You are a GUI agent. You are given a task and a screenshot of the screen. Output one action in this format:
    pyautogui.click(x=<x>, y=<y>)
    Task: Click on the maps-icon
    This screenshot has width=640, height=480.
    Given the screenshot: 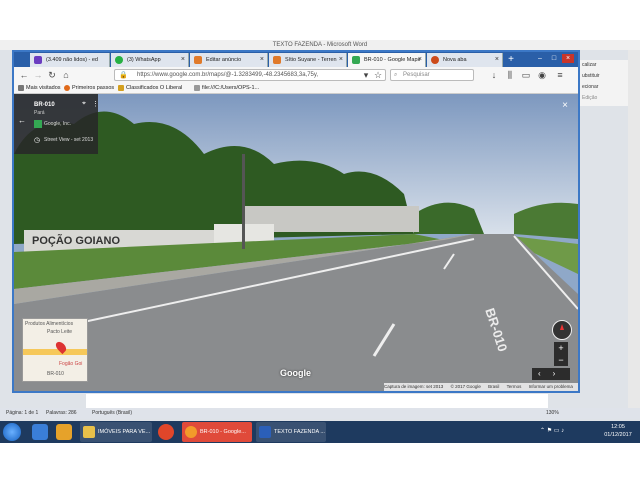 What is the action you would take?
    pyautogui.click(x=356, y=60)
    